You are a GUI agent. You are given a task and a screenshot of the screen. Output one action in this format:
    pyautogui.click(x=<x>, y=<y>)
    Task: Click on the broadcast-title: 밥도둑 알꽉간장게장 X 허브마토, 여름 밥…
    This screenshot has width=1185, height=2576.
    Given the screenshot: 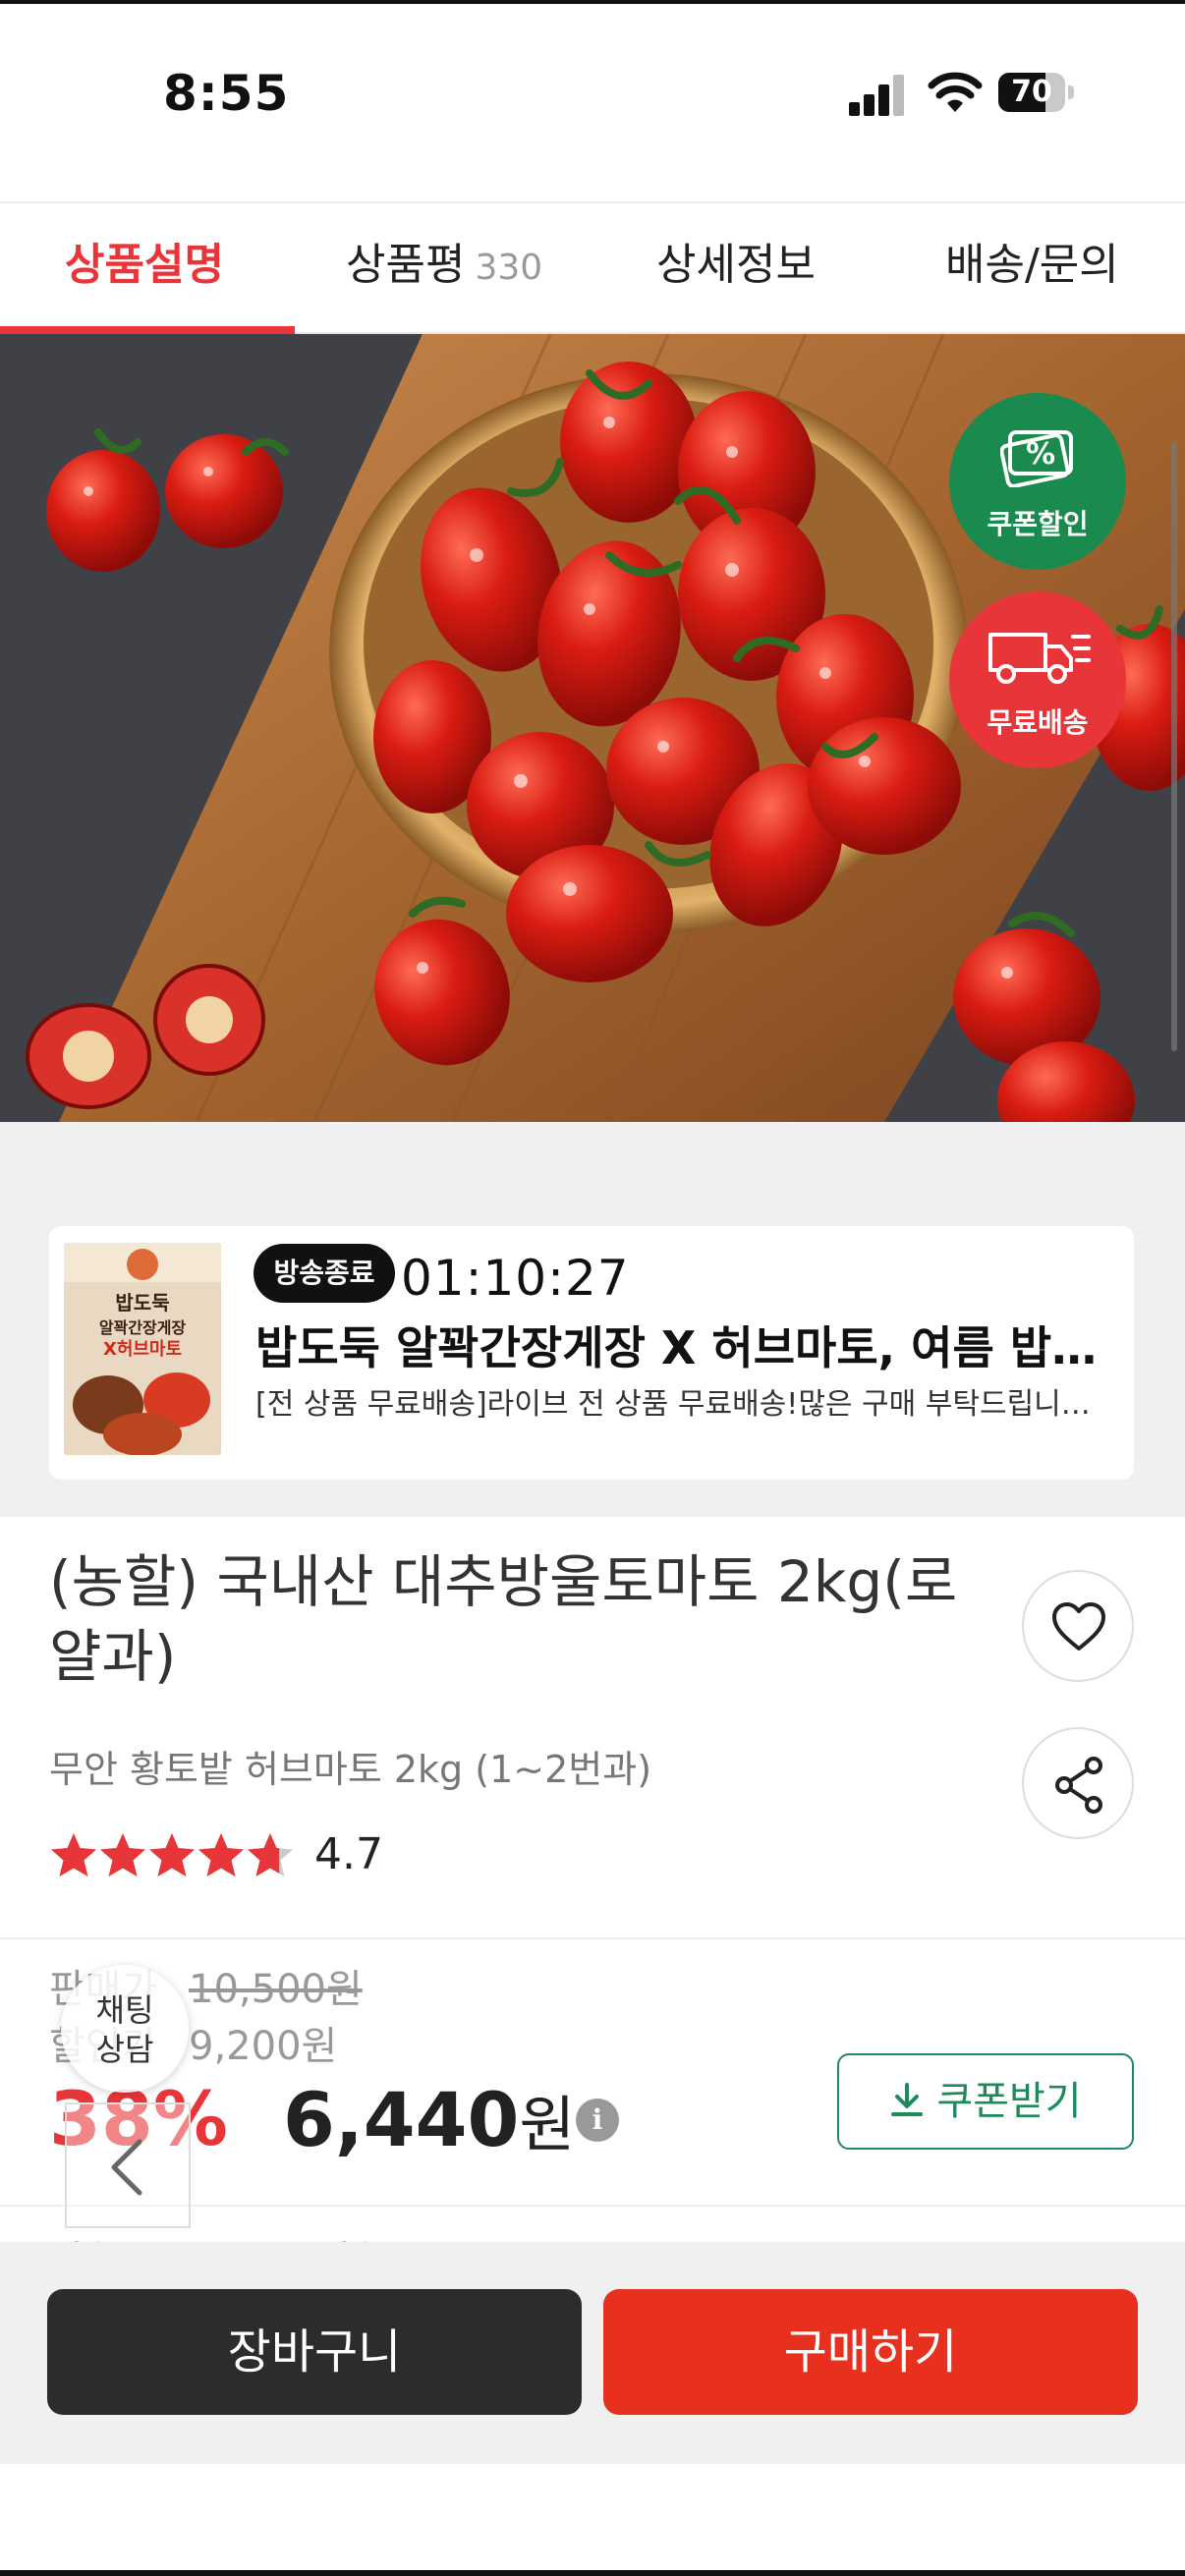 What is the action you would take?
    pyautogui.click(x=677, y=1347)
    